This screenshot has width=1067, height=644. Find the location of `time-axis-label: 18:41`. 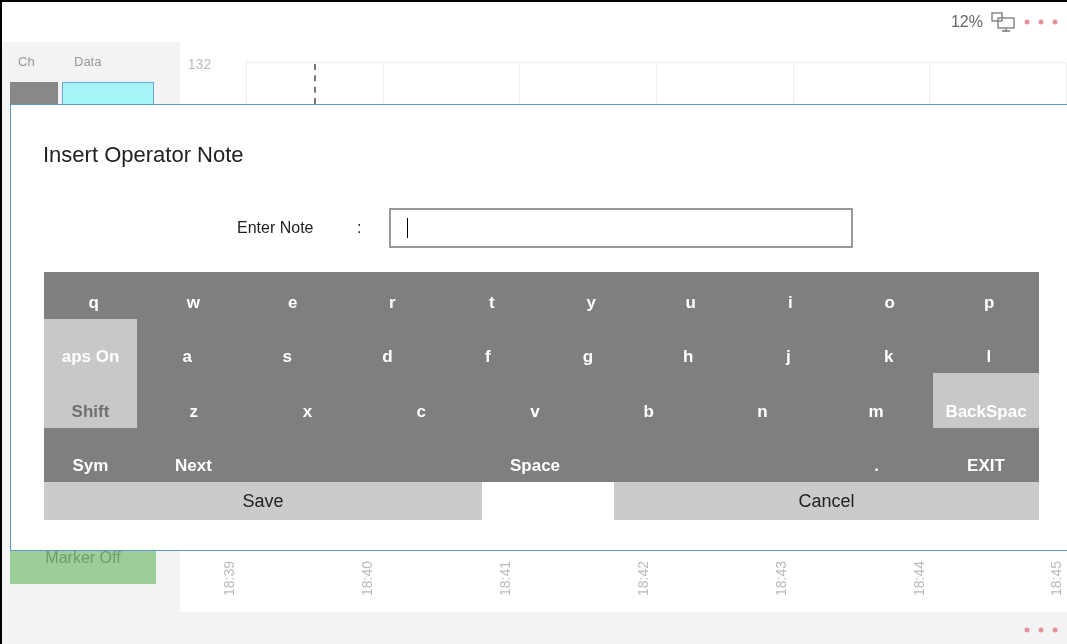

time-axis-label: 18:41 is located at coordinates (505, 578).